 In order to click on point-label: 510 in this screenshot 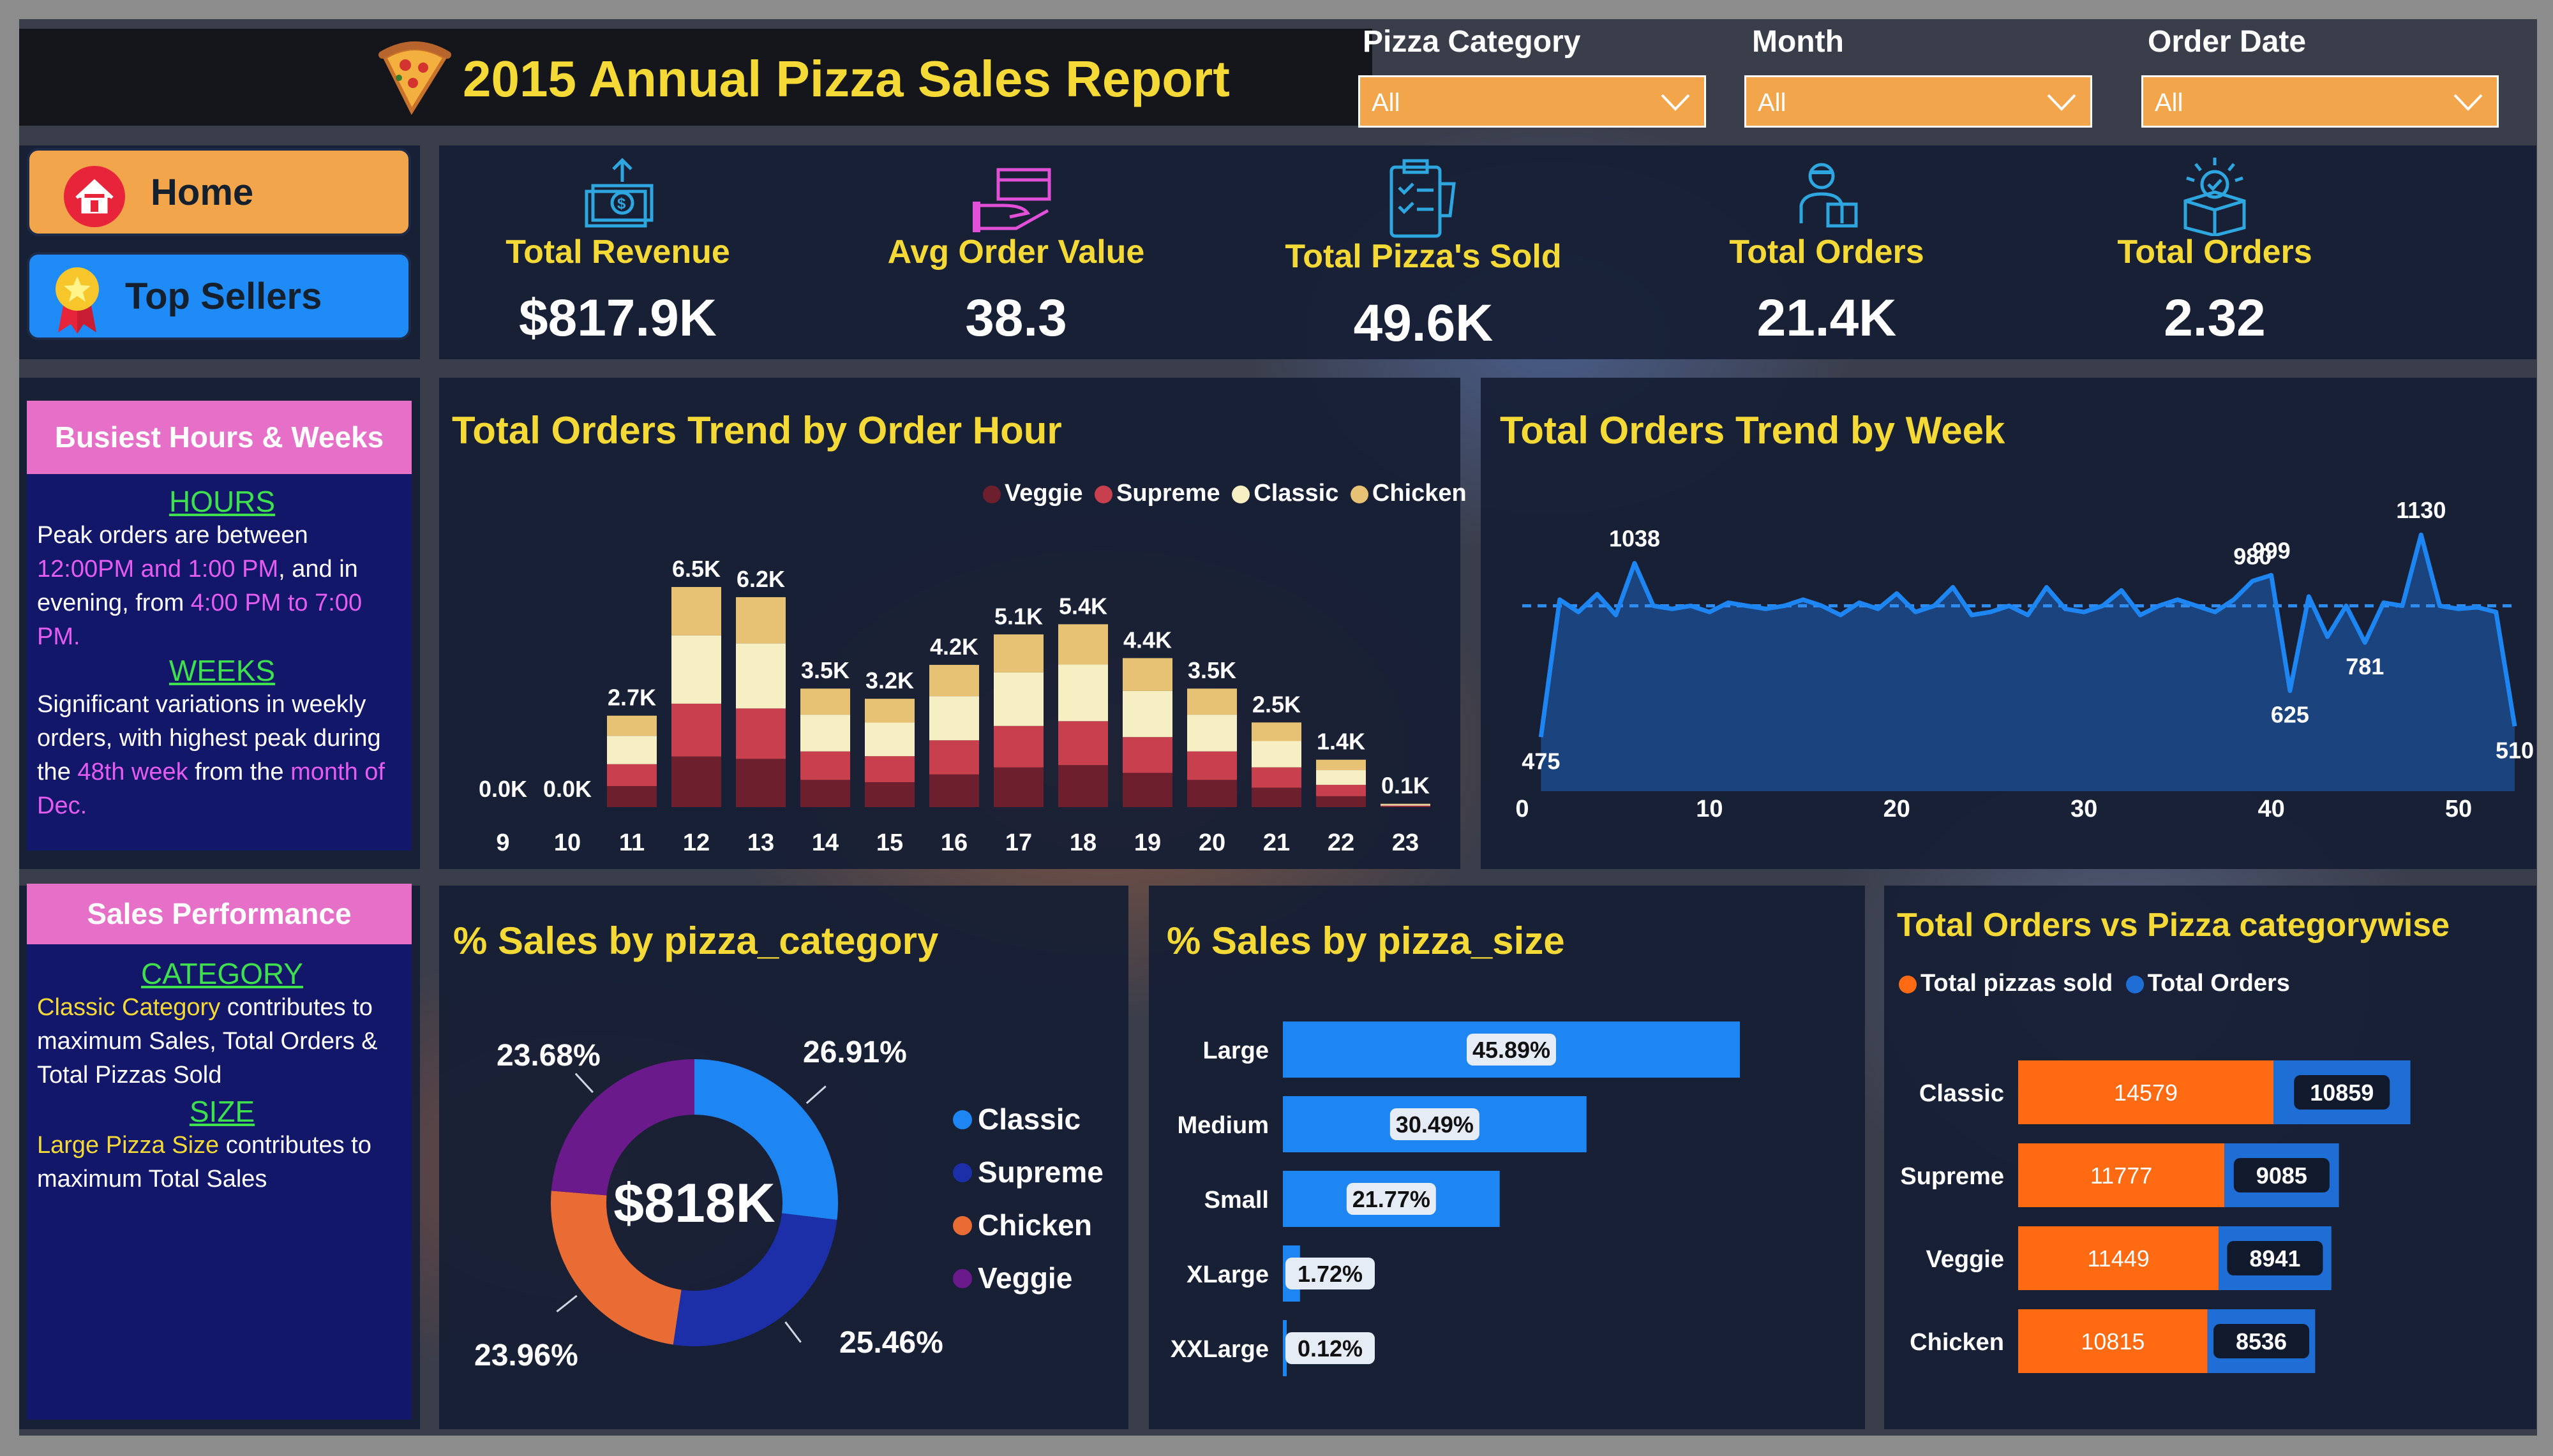, I will do `click(2515, 750)`.